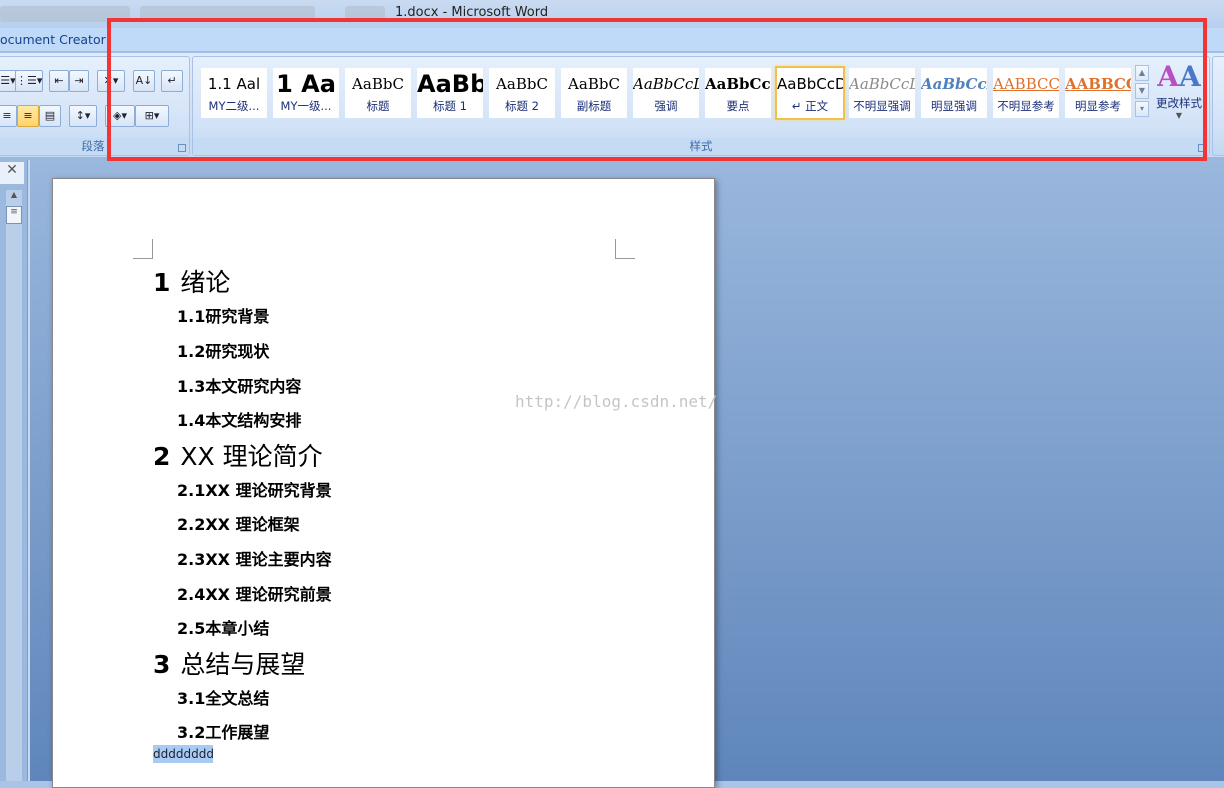 Image resolution: width=1224 pixels, height=788 pixels. Describe the element at coordinates (191, 594) in the screenshot. I see `heading-number: 2.4` at that location.